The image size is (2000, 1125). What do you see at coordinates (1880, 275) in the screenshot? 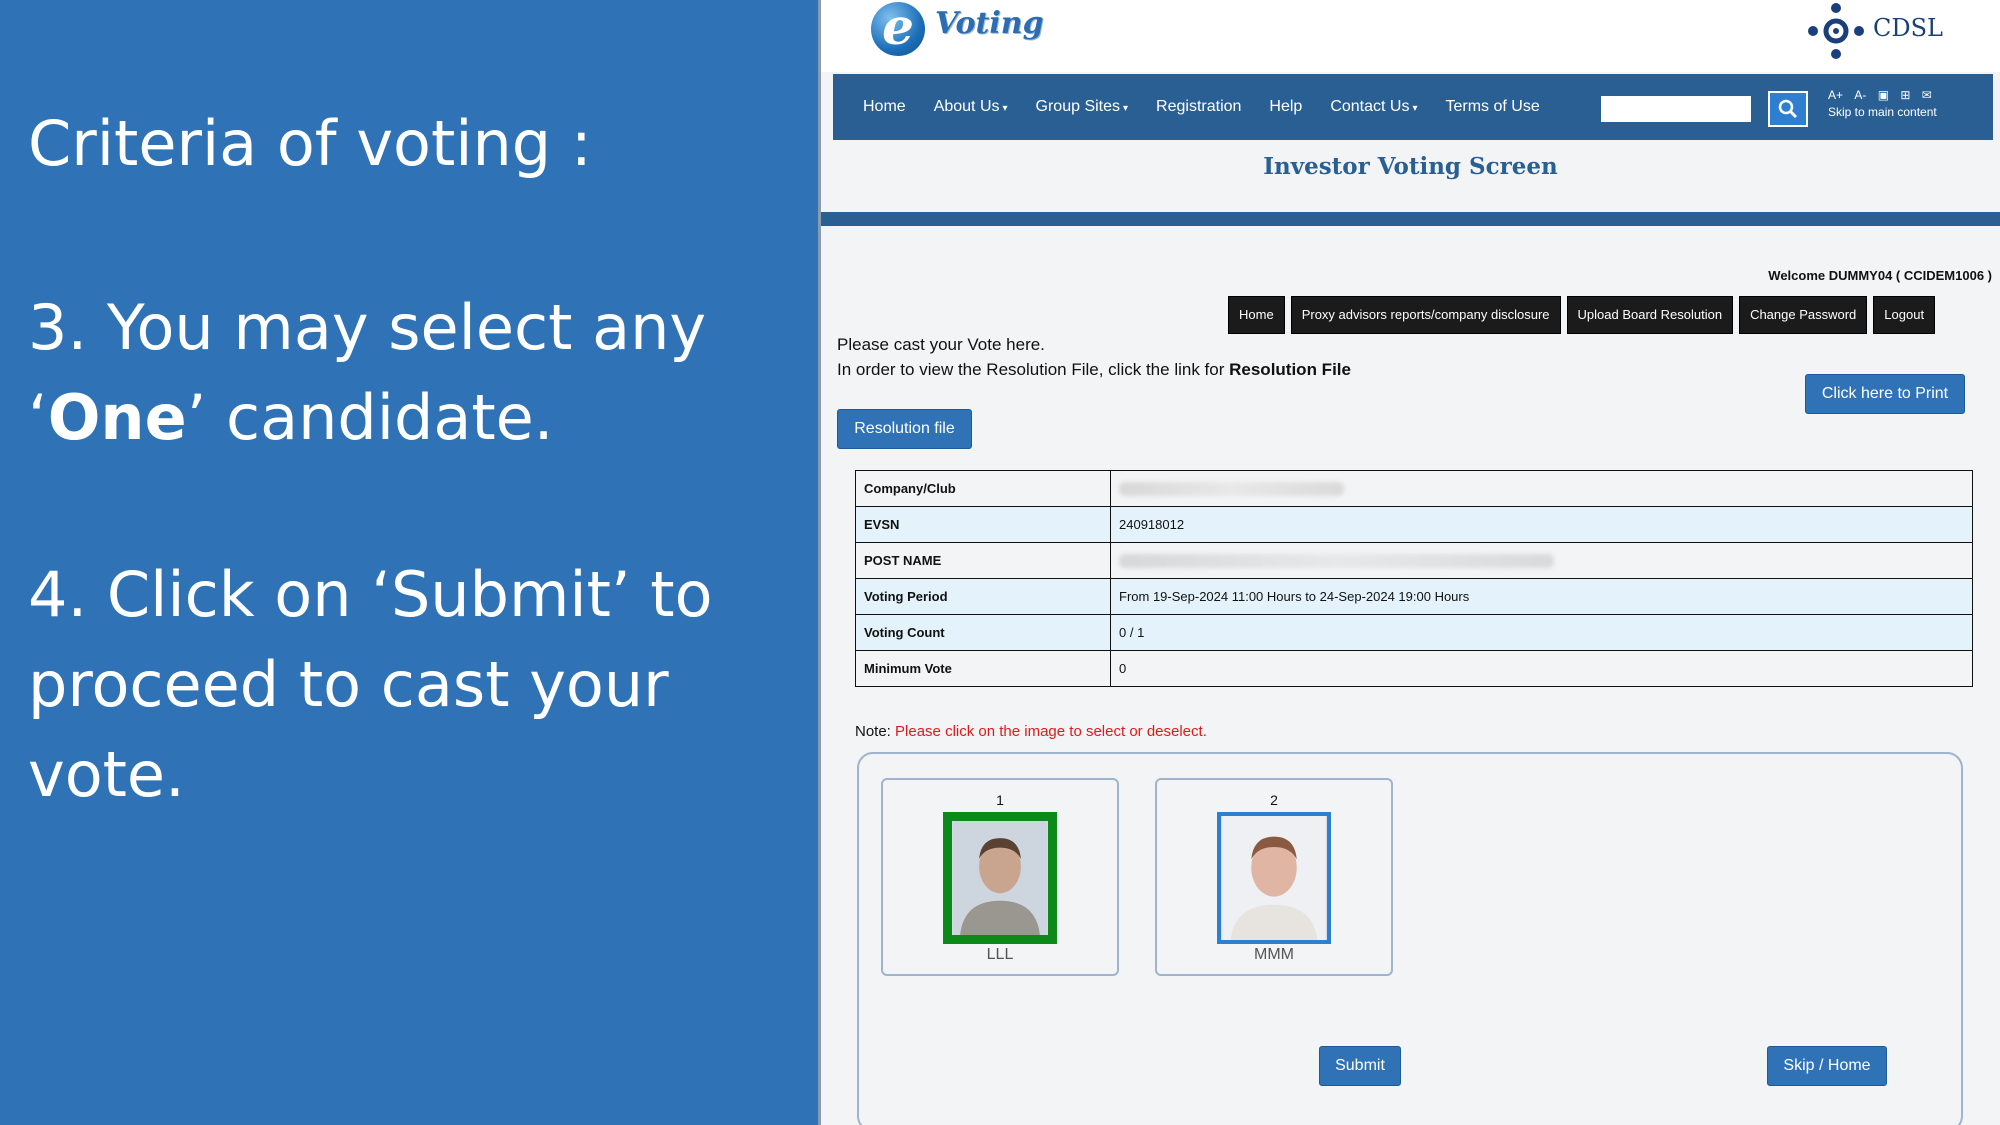
I see `welcome-text: Welcome DUMMY04 ( CCIDEM1006 )` at bounding box center [1880, 275].